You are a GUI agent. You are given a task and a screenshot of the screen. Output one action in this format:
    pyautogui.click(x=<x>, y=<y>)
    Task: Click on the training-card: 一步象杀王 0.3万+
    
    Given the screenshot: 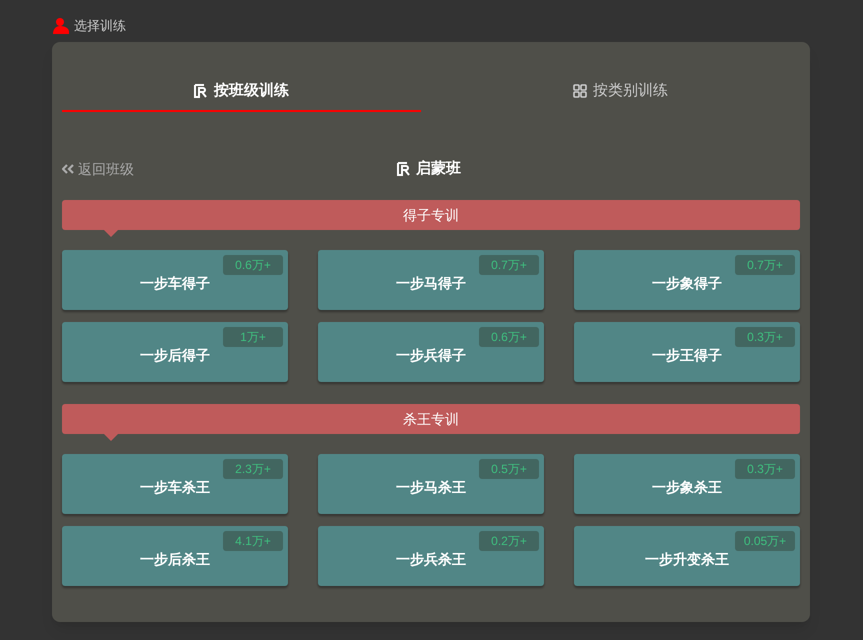 What is the action you would take?
    pyautogui.click(x=687, y=484)
    